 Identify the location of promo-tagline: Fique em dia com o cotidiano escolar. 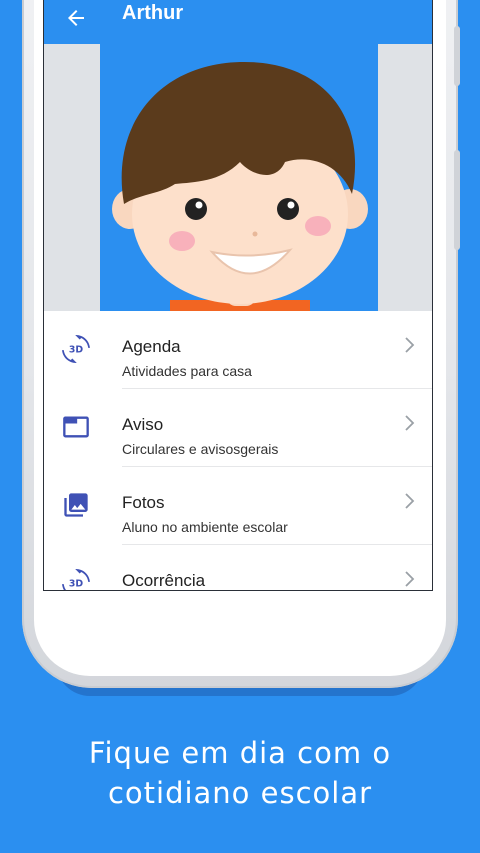
(240, 773).